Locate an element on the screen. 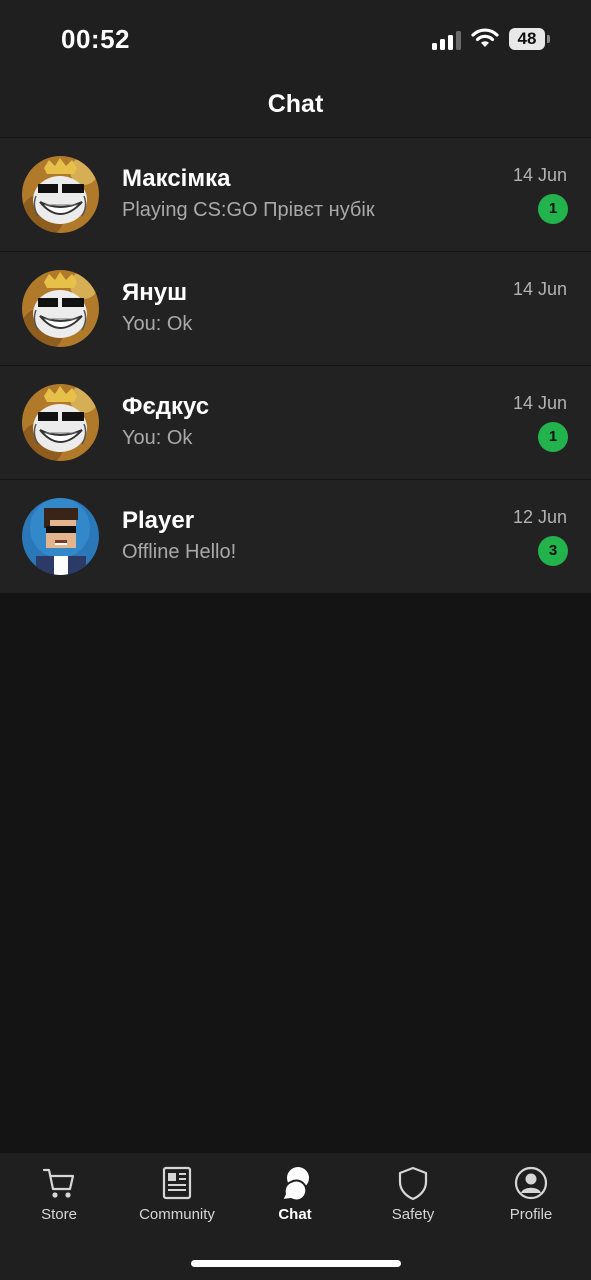 The width and height of the screenshot is (591, 1280). tab-community: Community is located at coordinates (177, 1200).